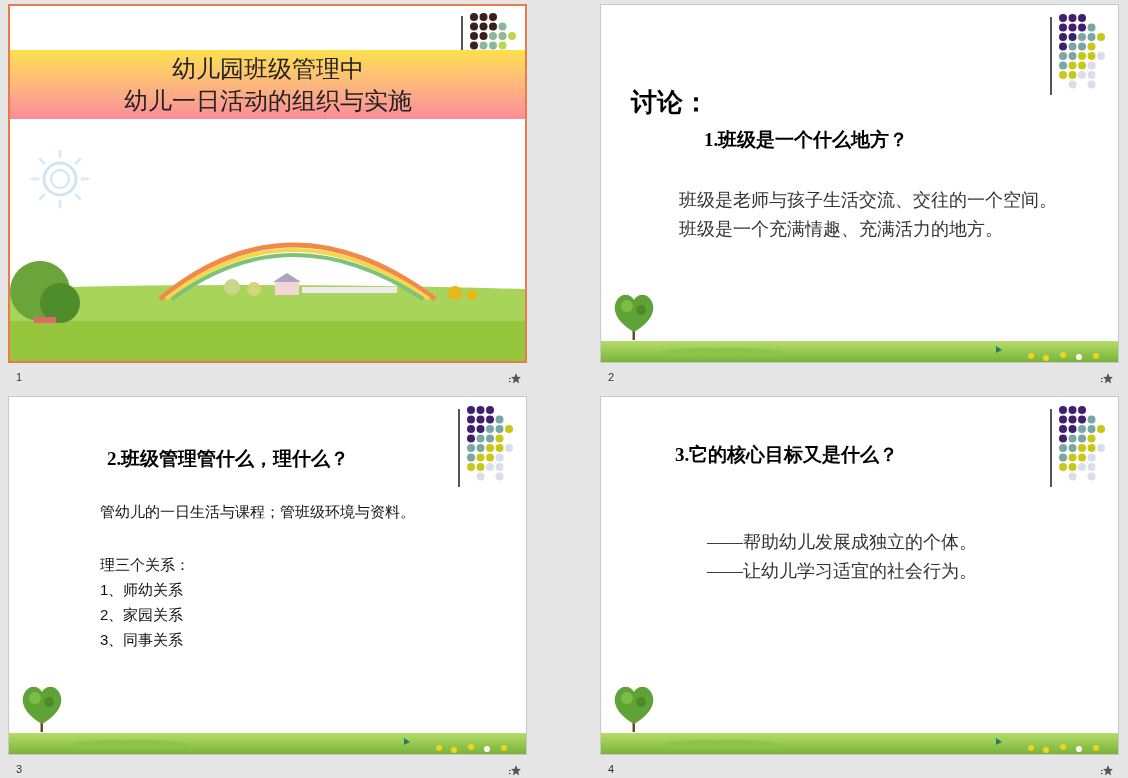 Image resolution: width=1128 pixels, height=778 pixels. I want to click on dot-pattern-drawing, so click(494, 32).